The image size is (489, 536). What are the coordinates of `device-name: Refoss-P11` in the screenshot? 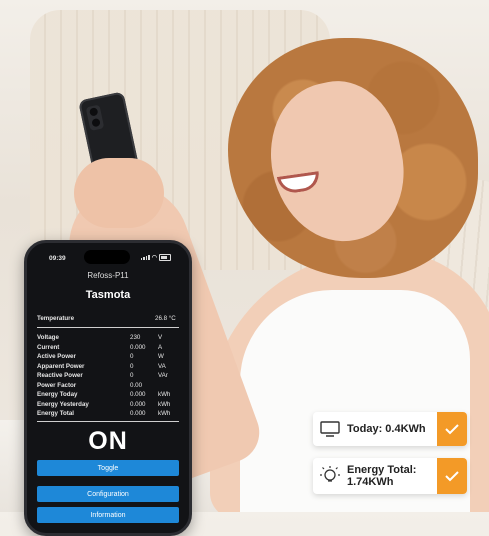 It's located at (108, 275).